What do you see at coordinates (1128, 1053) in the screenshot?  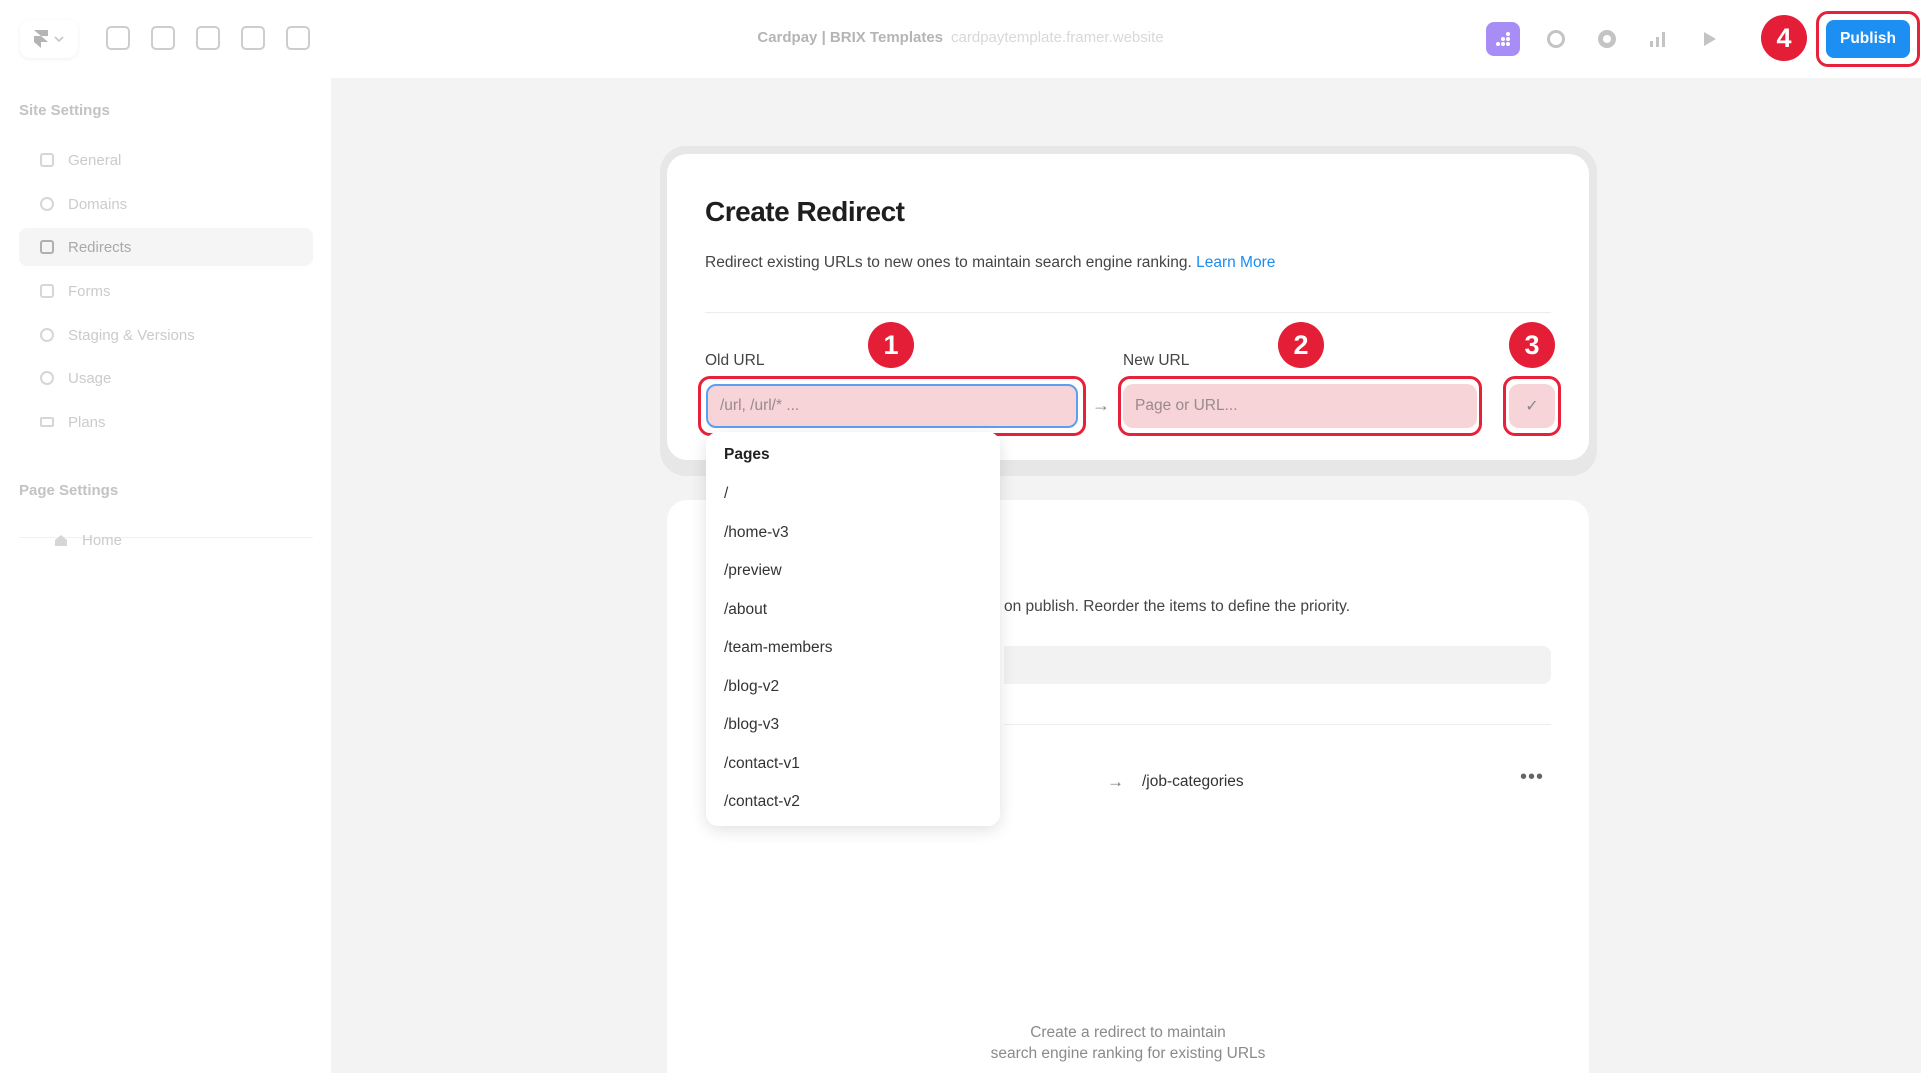 I see `empty-state-line-2: search engine ranking for existing URLs` at bounding box center [1128, 1053].